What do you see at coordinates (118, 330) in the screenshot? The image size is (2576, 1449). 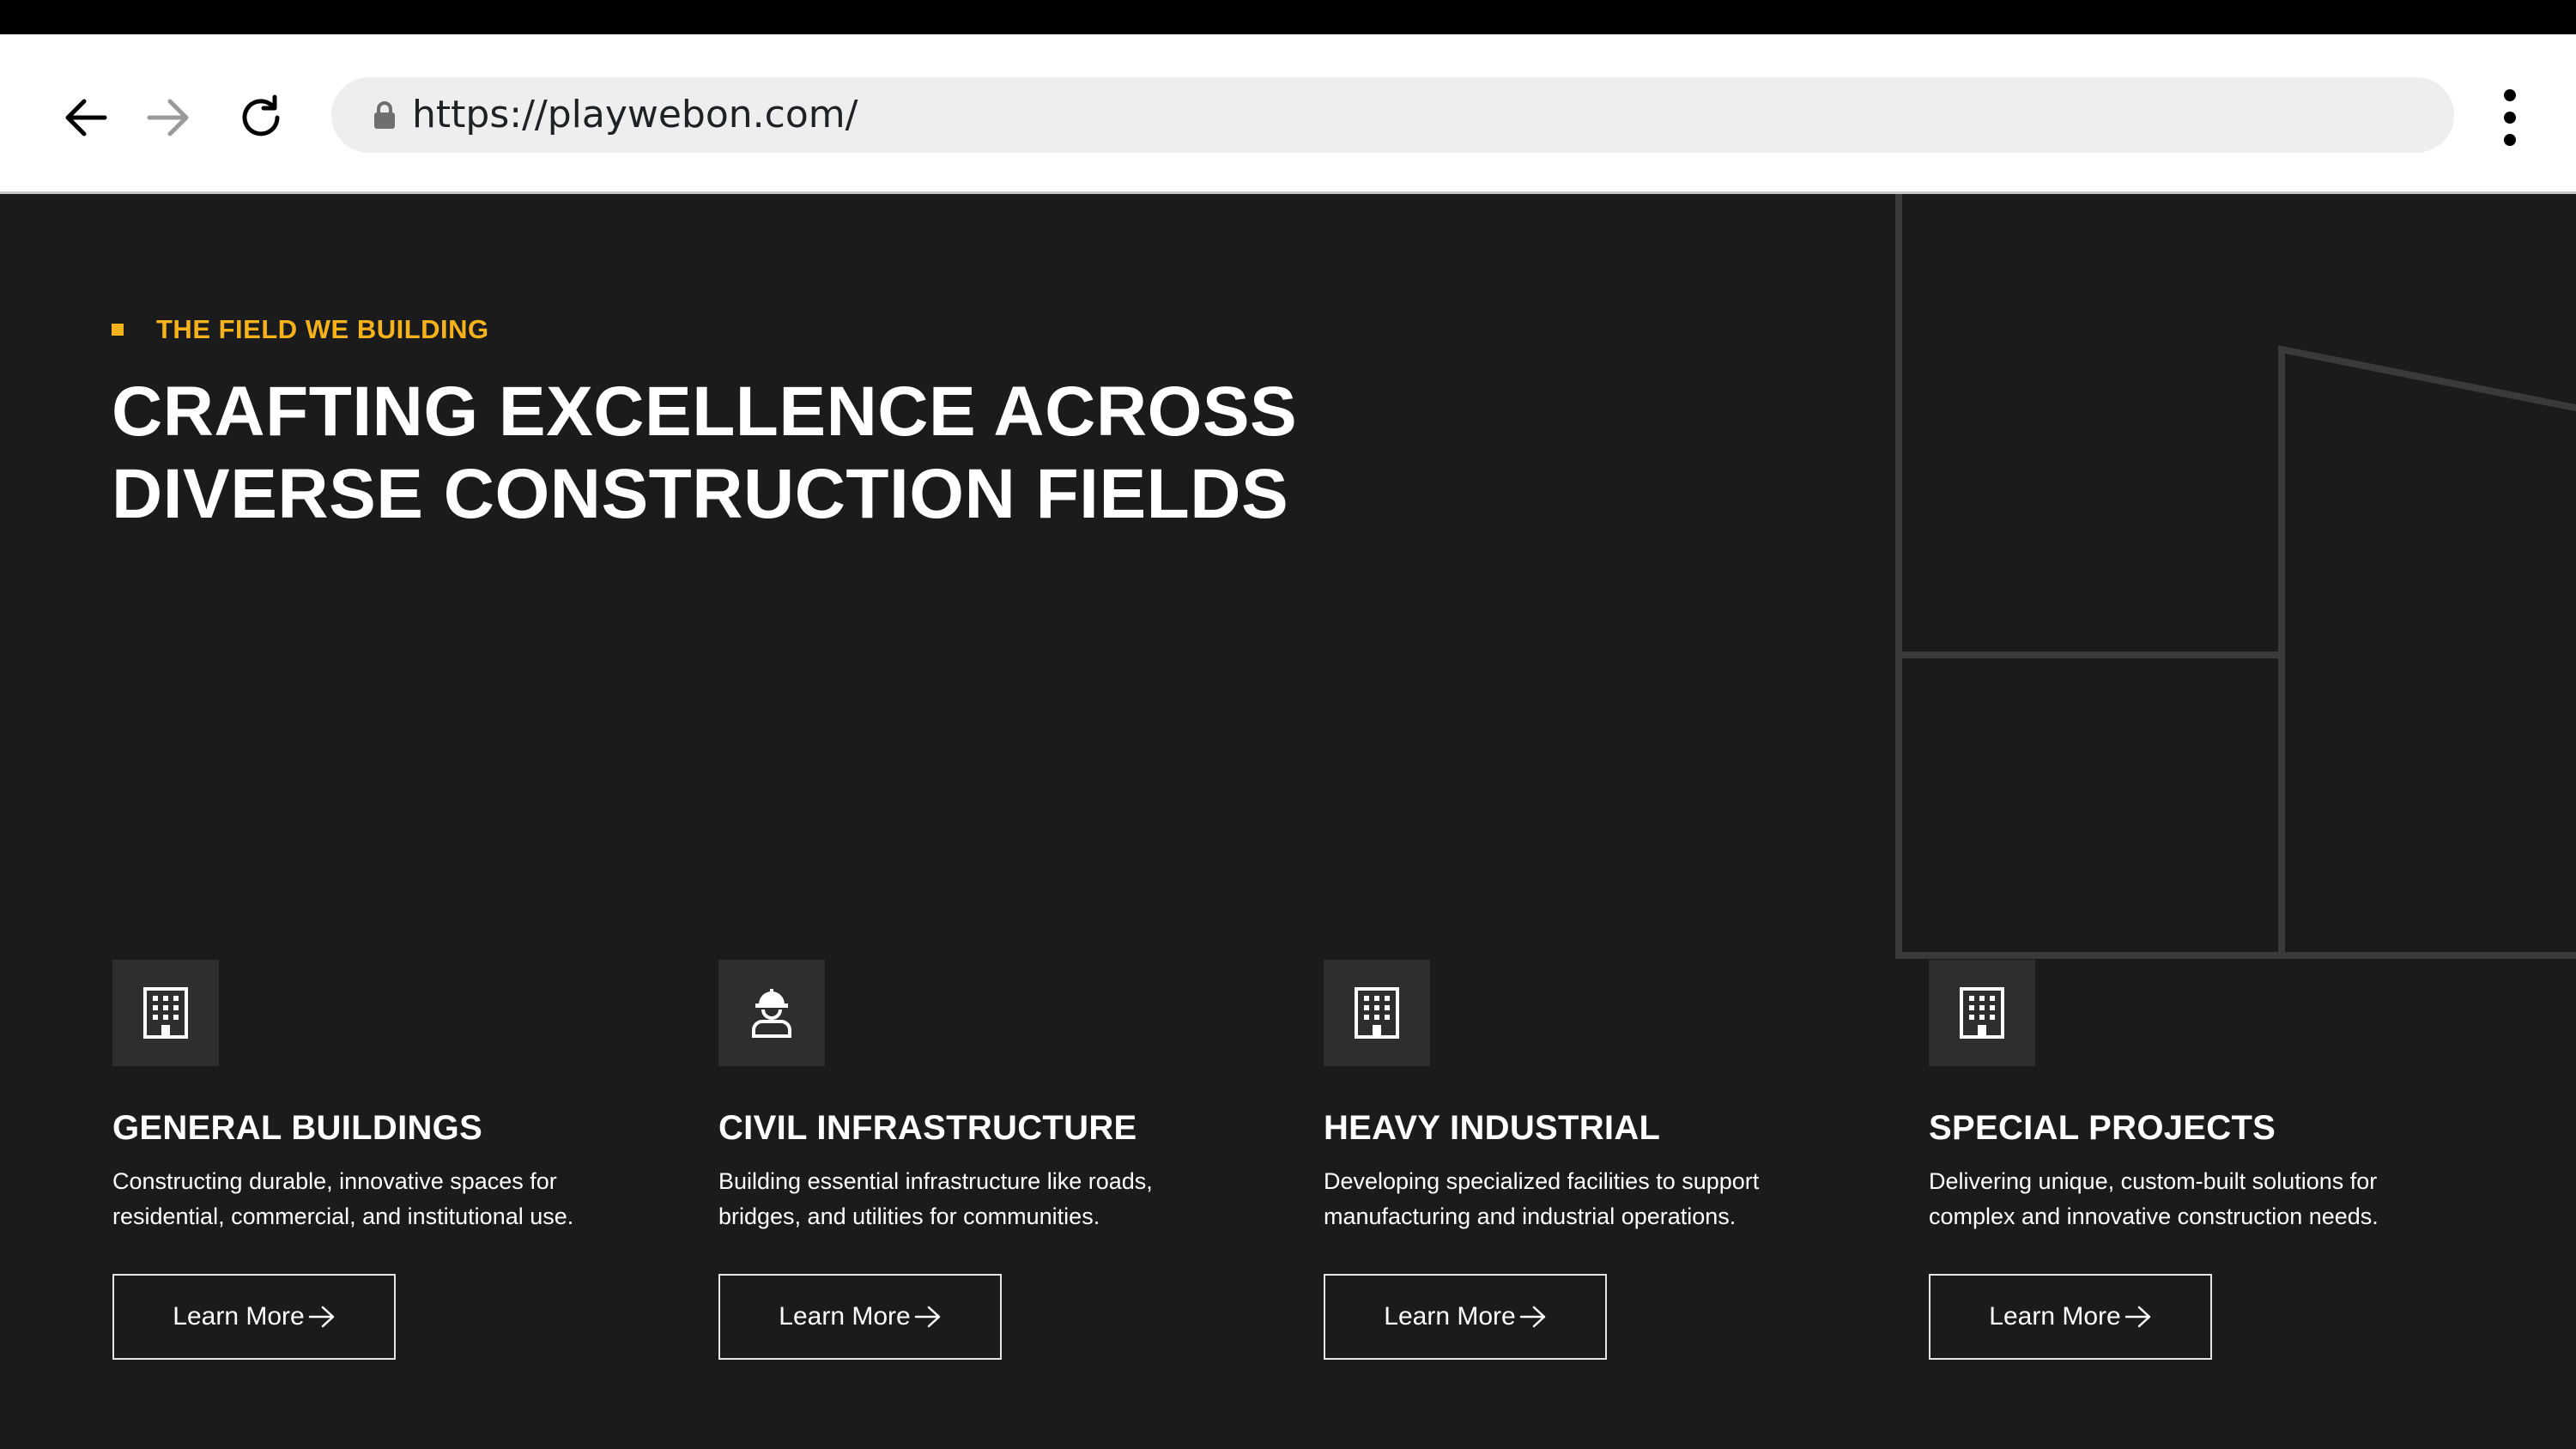 I see `eyebrow-square-icon` at bounding box center [118, 330].